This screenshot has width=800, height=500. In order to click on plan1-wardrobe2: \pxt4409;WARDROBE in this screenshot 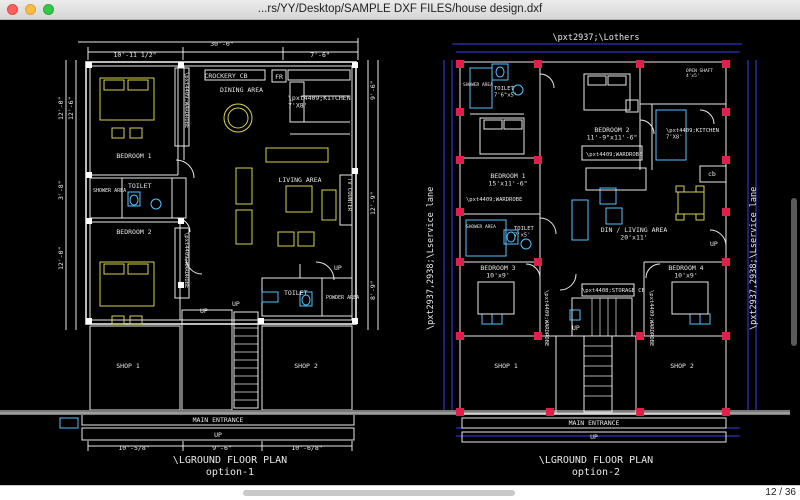, I will do `click(186, 260)`.